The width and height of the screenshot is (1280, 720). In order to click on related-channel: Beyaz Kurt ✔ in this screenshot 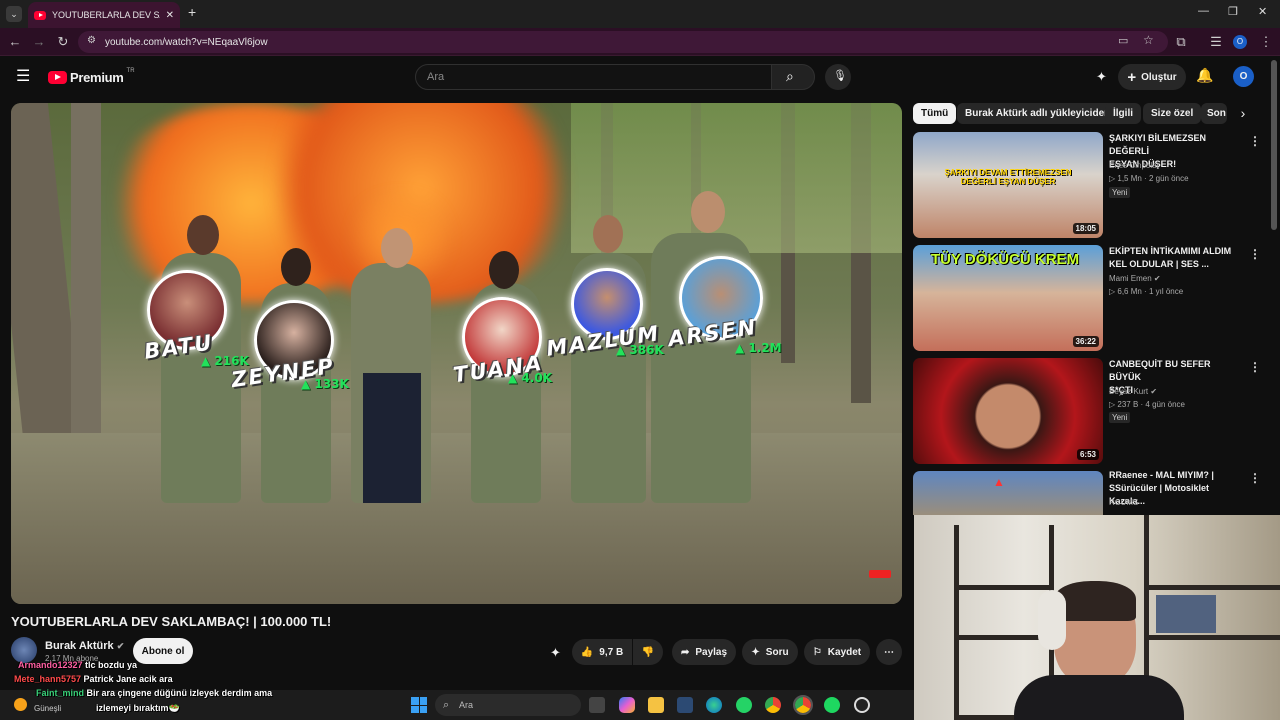, I will do `click(1133, 392)`.